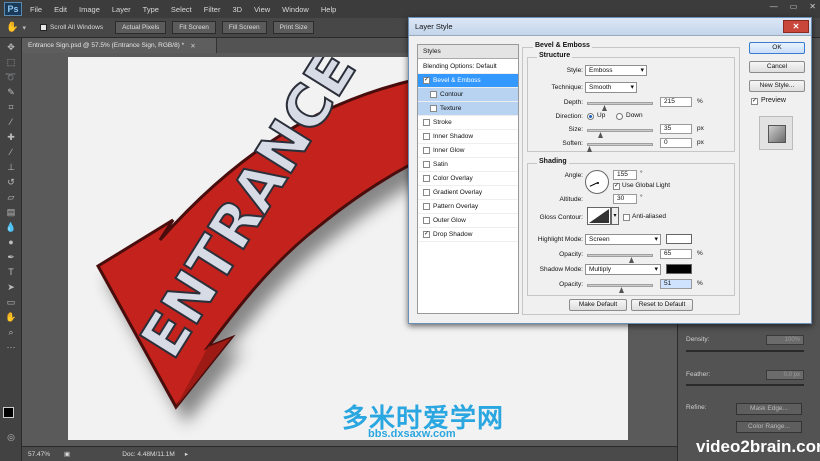 This screenshot has width=820, height=461. What do you see at coordinates (262, 9) in the screenshot?
I see `menu-view: View` at bounding box center [262, 9].